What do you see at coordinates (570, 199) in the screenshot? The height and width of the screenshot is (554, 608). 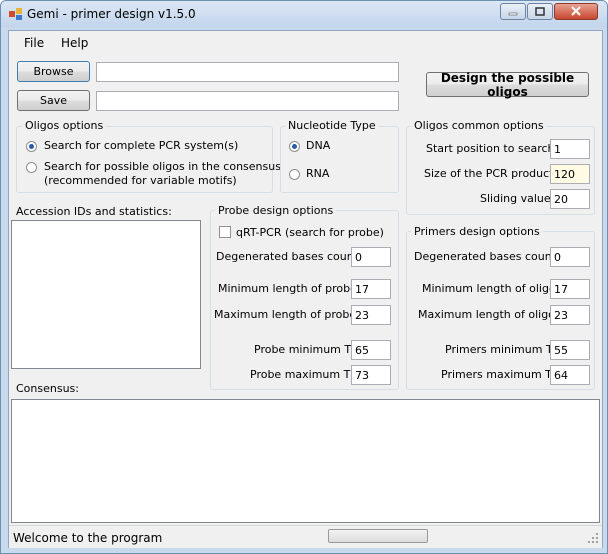 I see `sliding-value-field: 20` at bounding box center [570, 199].